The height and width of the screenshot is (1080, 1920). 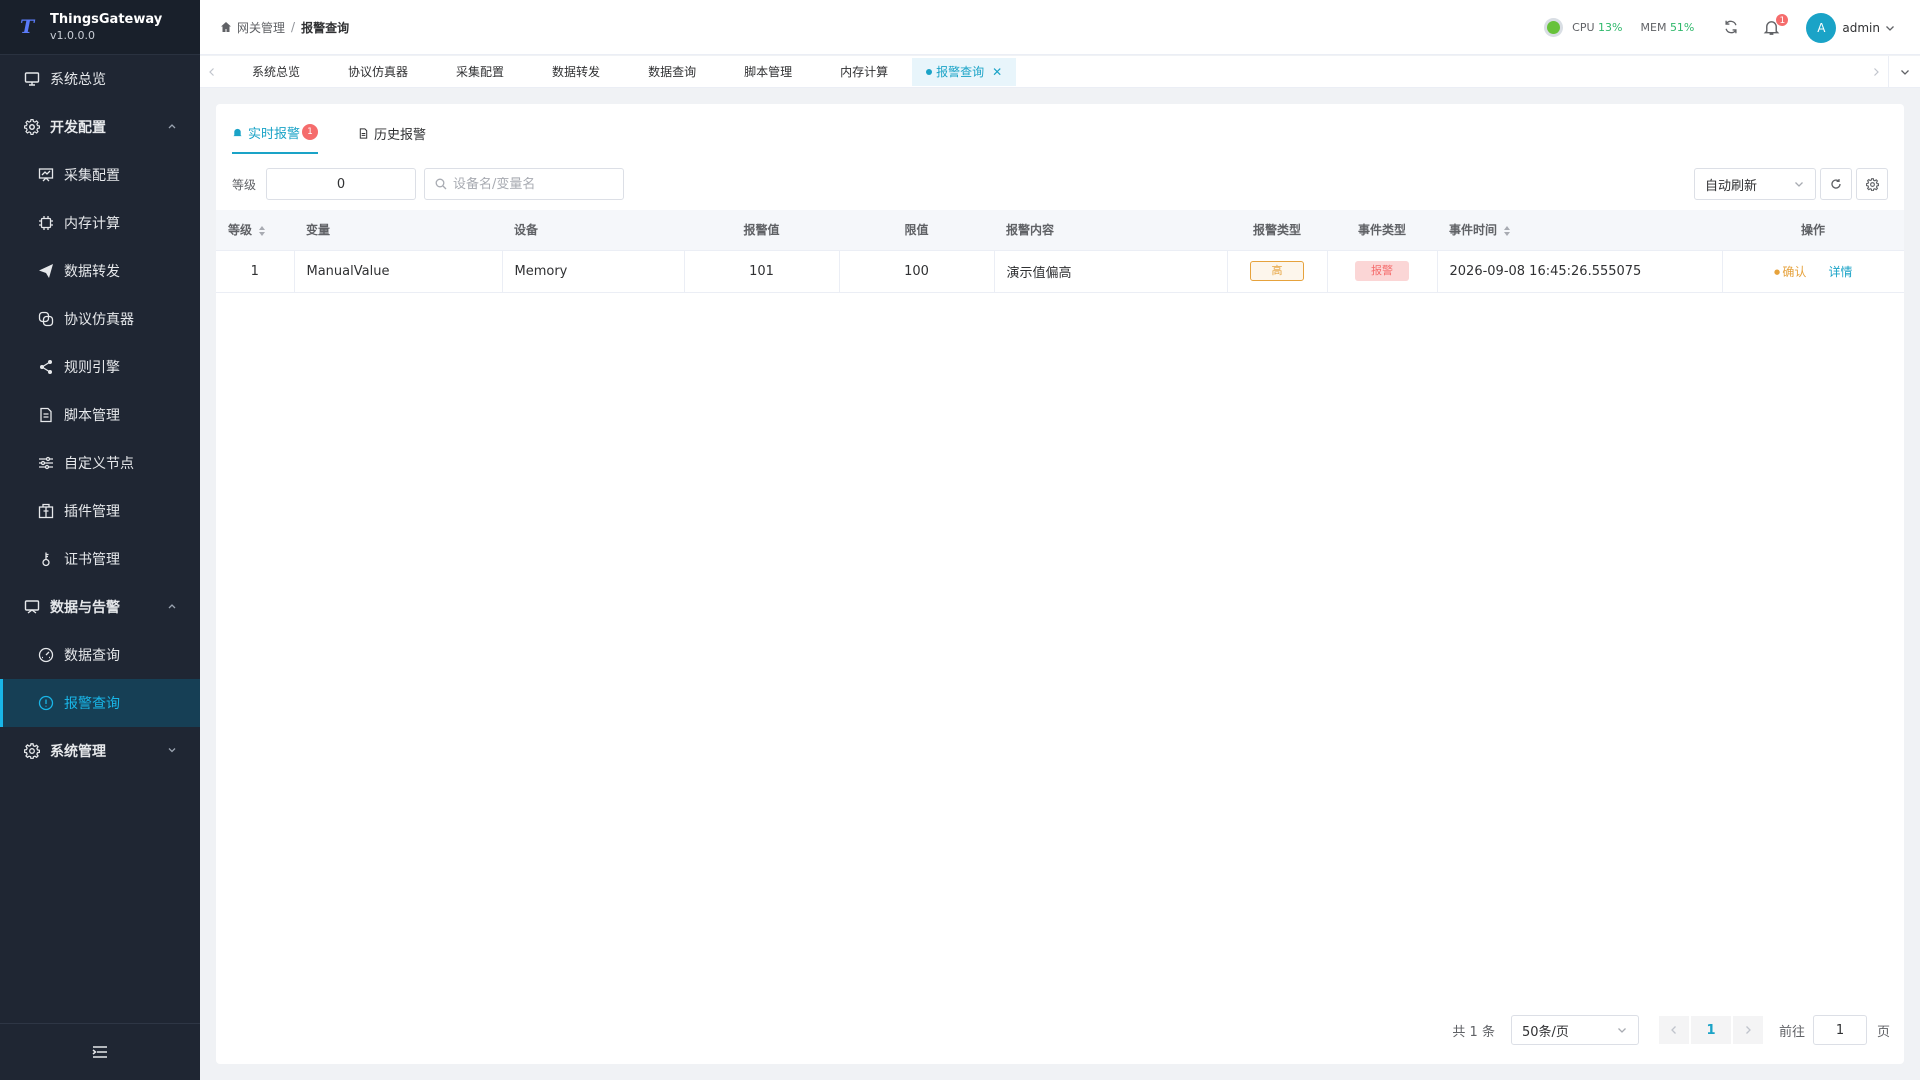 What do you see at coordinates (593, 230) in the screenshot?
I see `column-header-device: 设备` at bounding box center [593, 230].